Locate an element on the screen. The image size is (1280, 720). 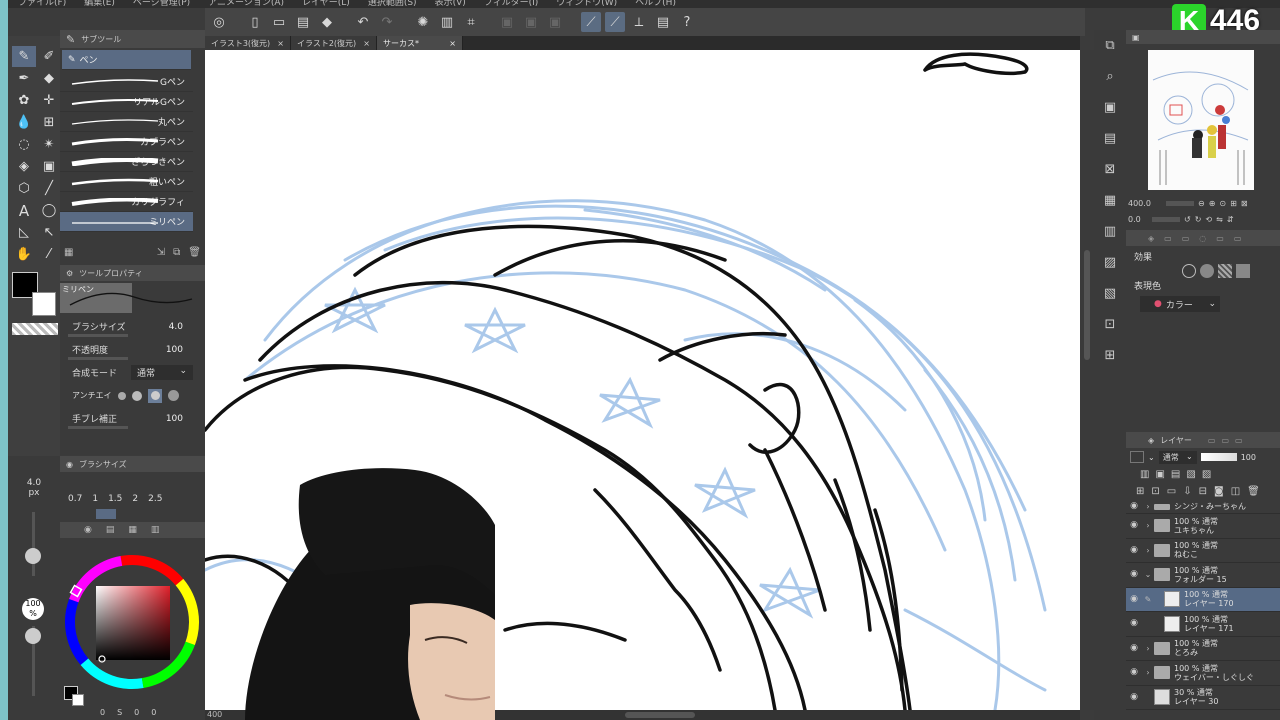
new-file-icon: ▯ is located at coordinates (255, 22).